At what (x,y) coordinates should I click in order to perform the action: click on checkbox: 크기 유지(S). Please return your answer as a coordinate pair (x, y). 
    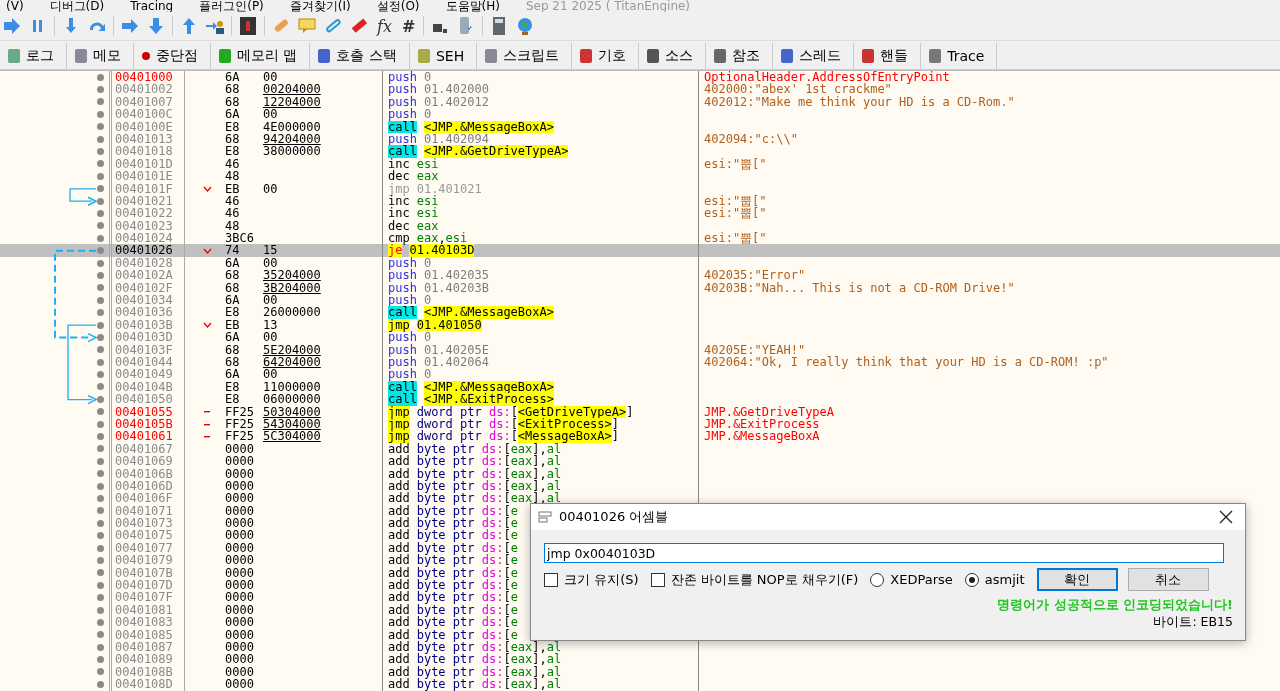
    Looking at the image, I should click on (591, 579).